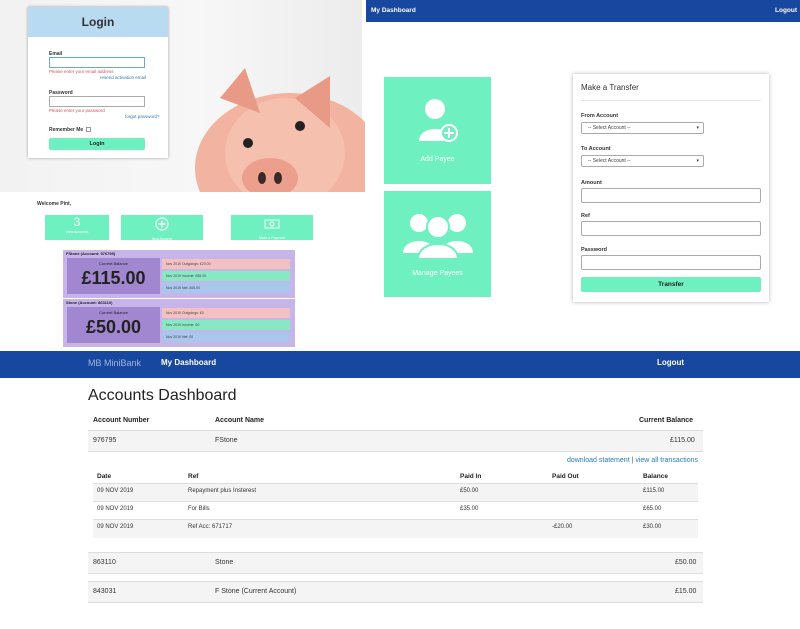 The height and width of the screenshot is (629, 800). What do you see at coordinates (226, 264) in the screenshot?
I see `outgoings-row: Nov 2019 Outgoings: £20.00` at bounding box center [226, 264].